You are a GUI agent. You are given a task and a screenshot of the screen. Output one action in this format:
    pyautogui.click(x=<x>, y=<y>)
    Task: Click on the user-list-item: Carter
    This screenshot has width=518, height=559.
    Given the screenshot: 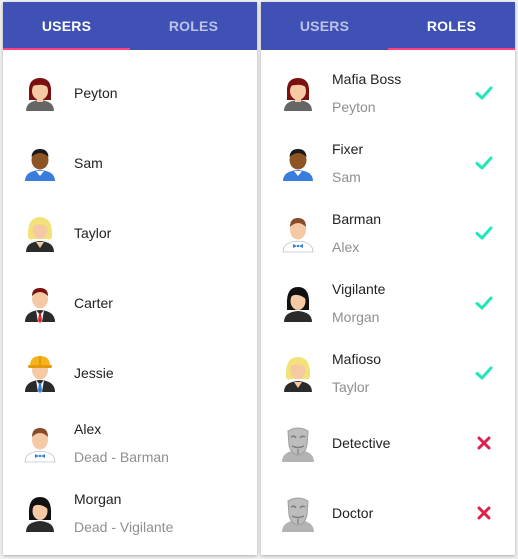 What is the action you would take?
    pyautogui.click(x=130, y=303)
    